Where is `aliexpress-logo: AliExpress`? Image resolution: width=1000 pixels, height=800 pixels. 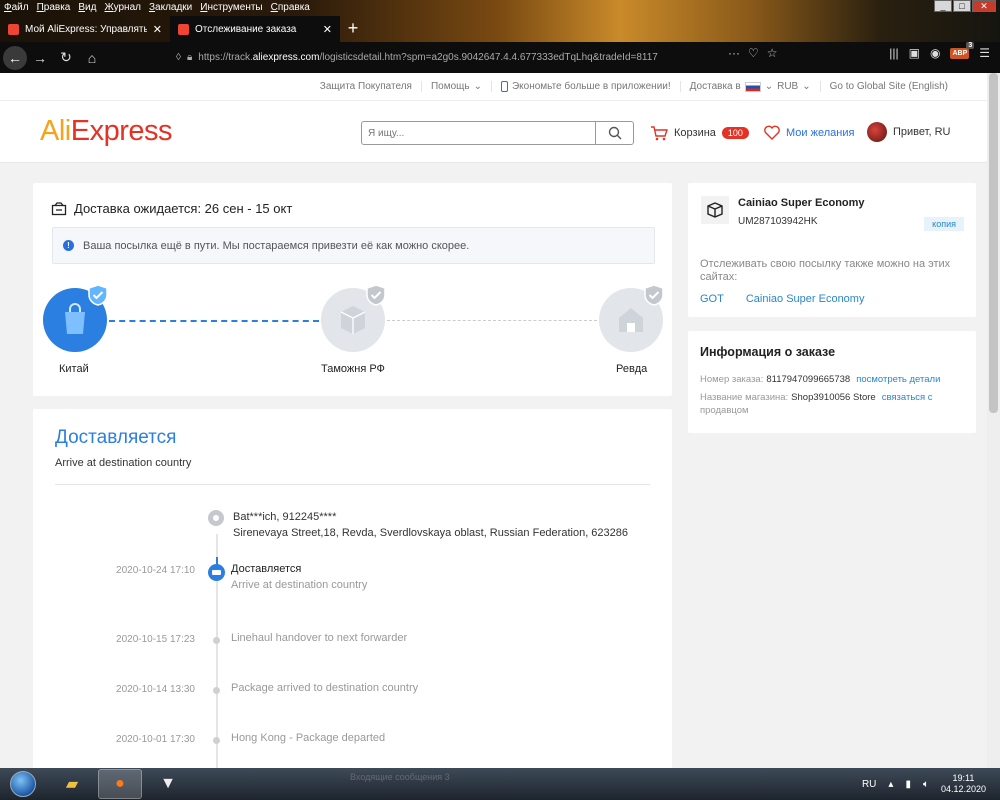 aliexpress-logo: AliExpress is located at coordinates (106, 131).